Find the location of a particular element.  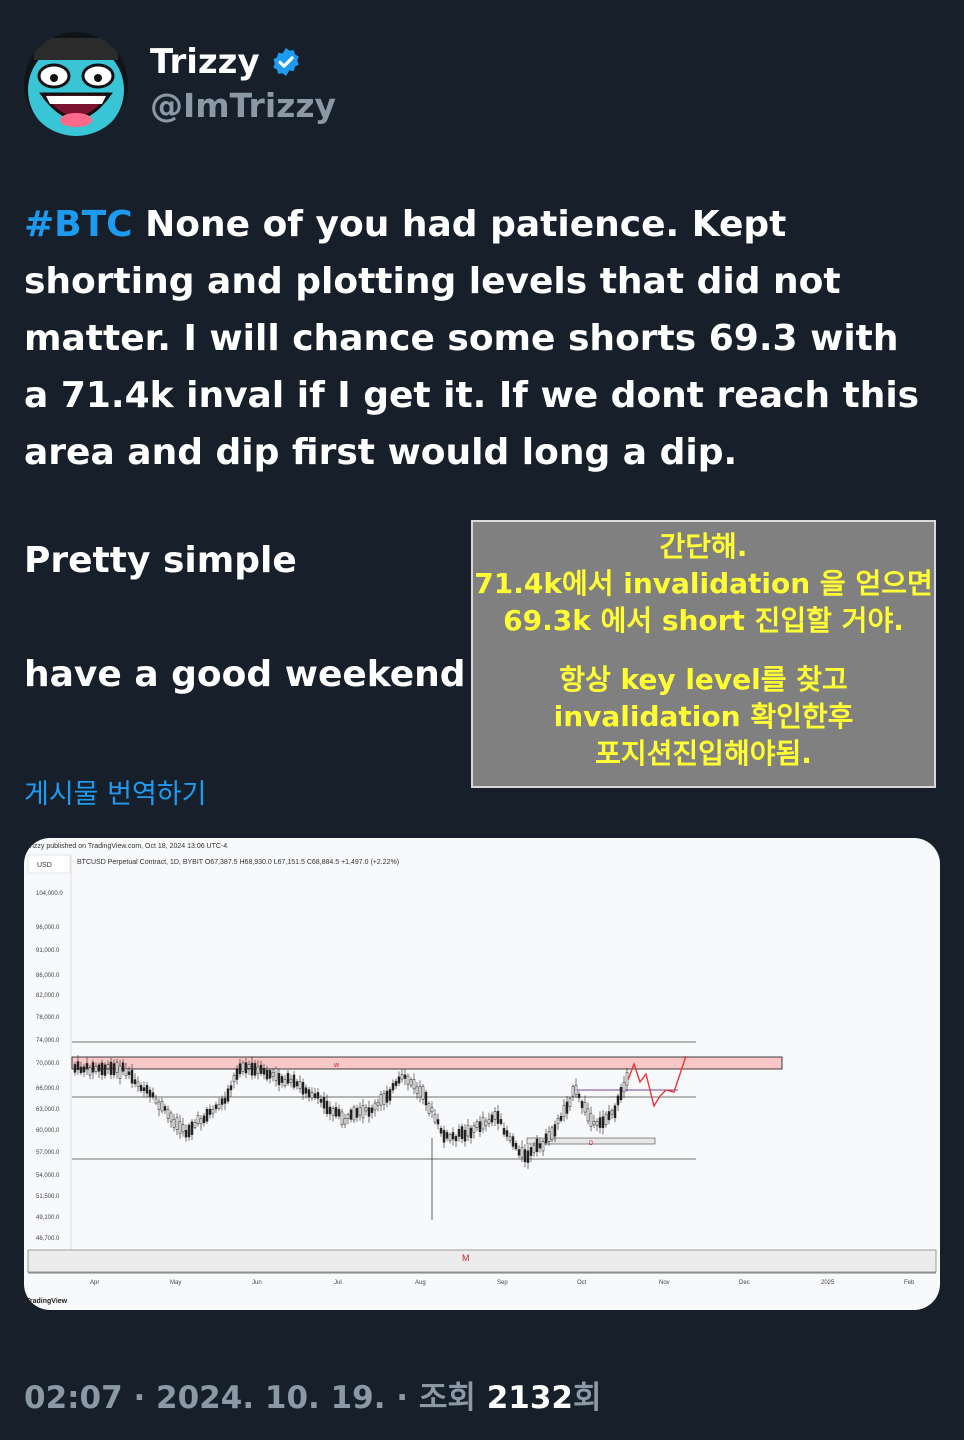

hashtag-link: #BTC is located at coordinates (78, 224).